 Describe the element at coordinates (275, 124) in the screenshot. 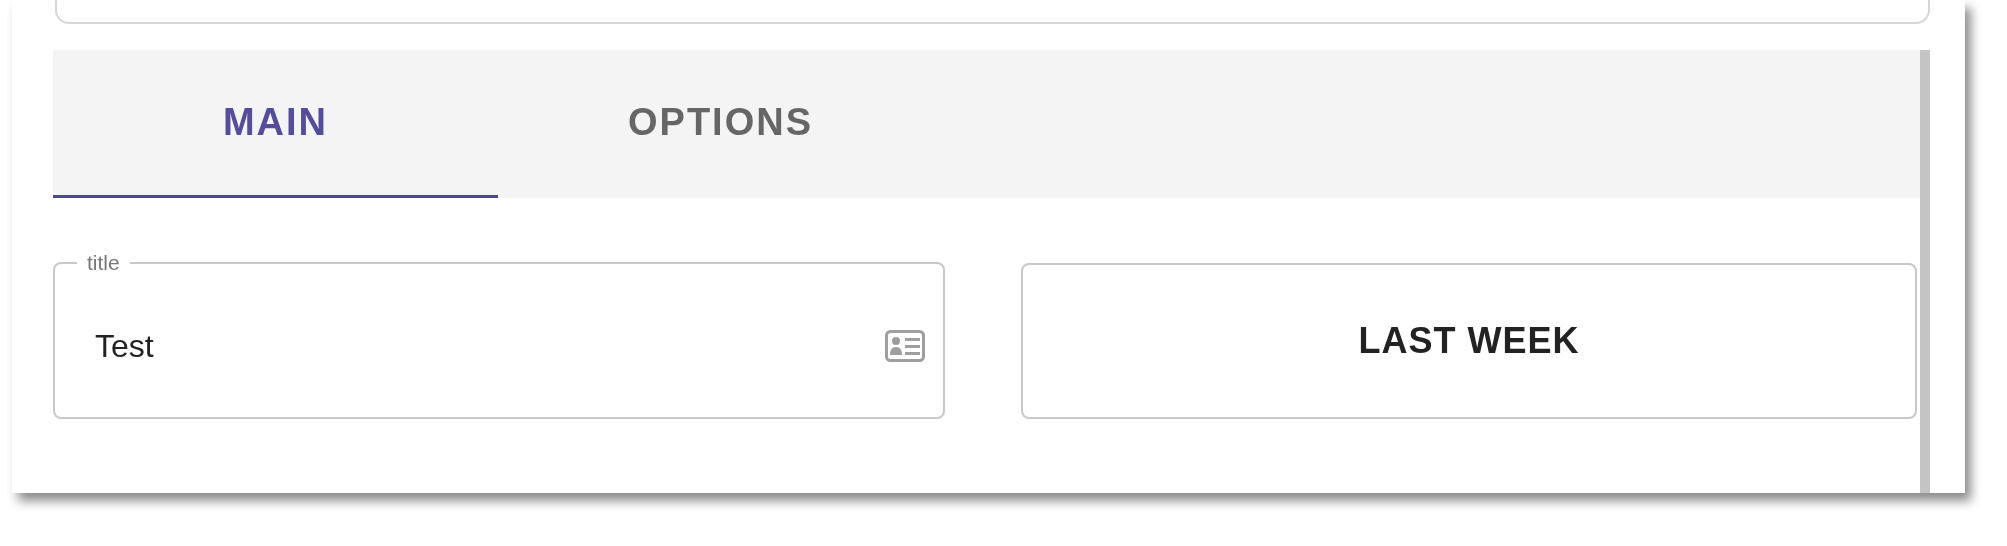

I see `tab: MAIN` at that location.